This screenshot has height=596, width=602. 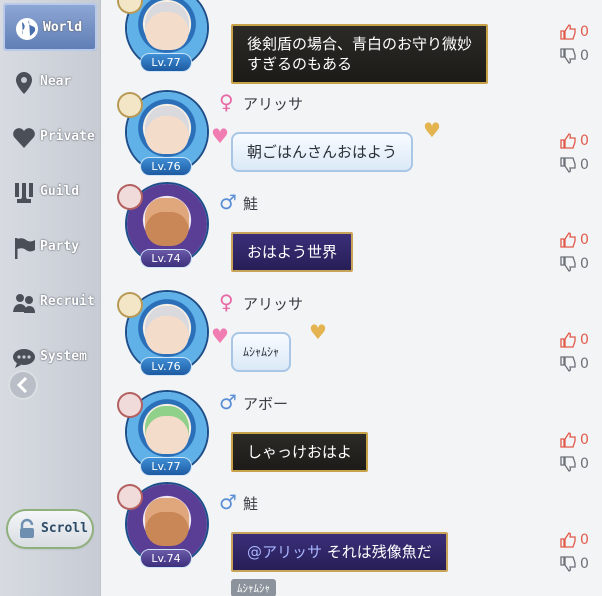 I want to click on message-text: 後剣盾の場合、青白のお守り微妙 すぎるのもある, so click(x=360, y=54).